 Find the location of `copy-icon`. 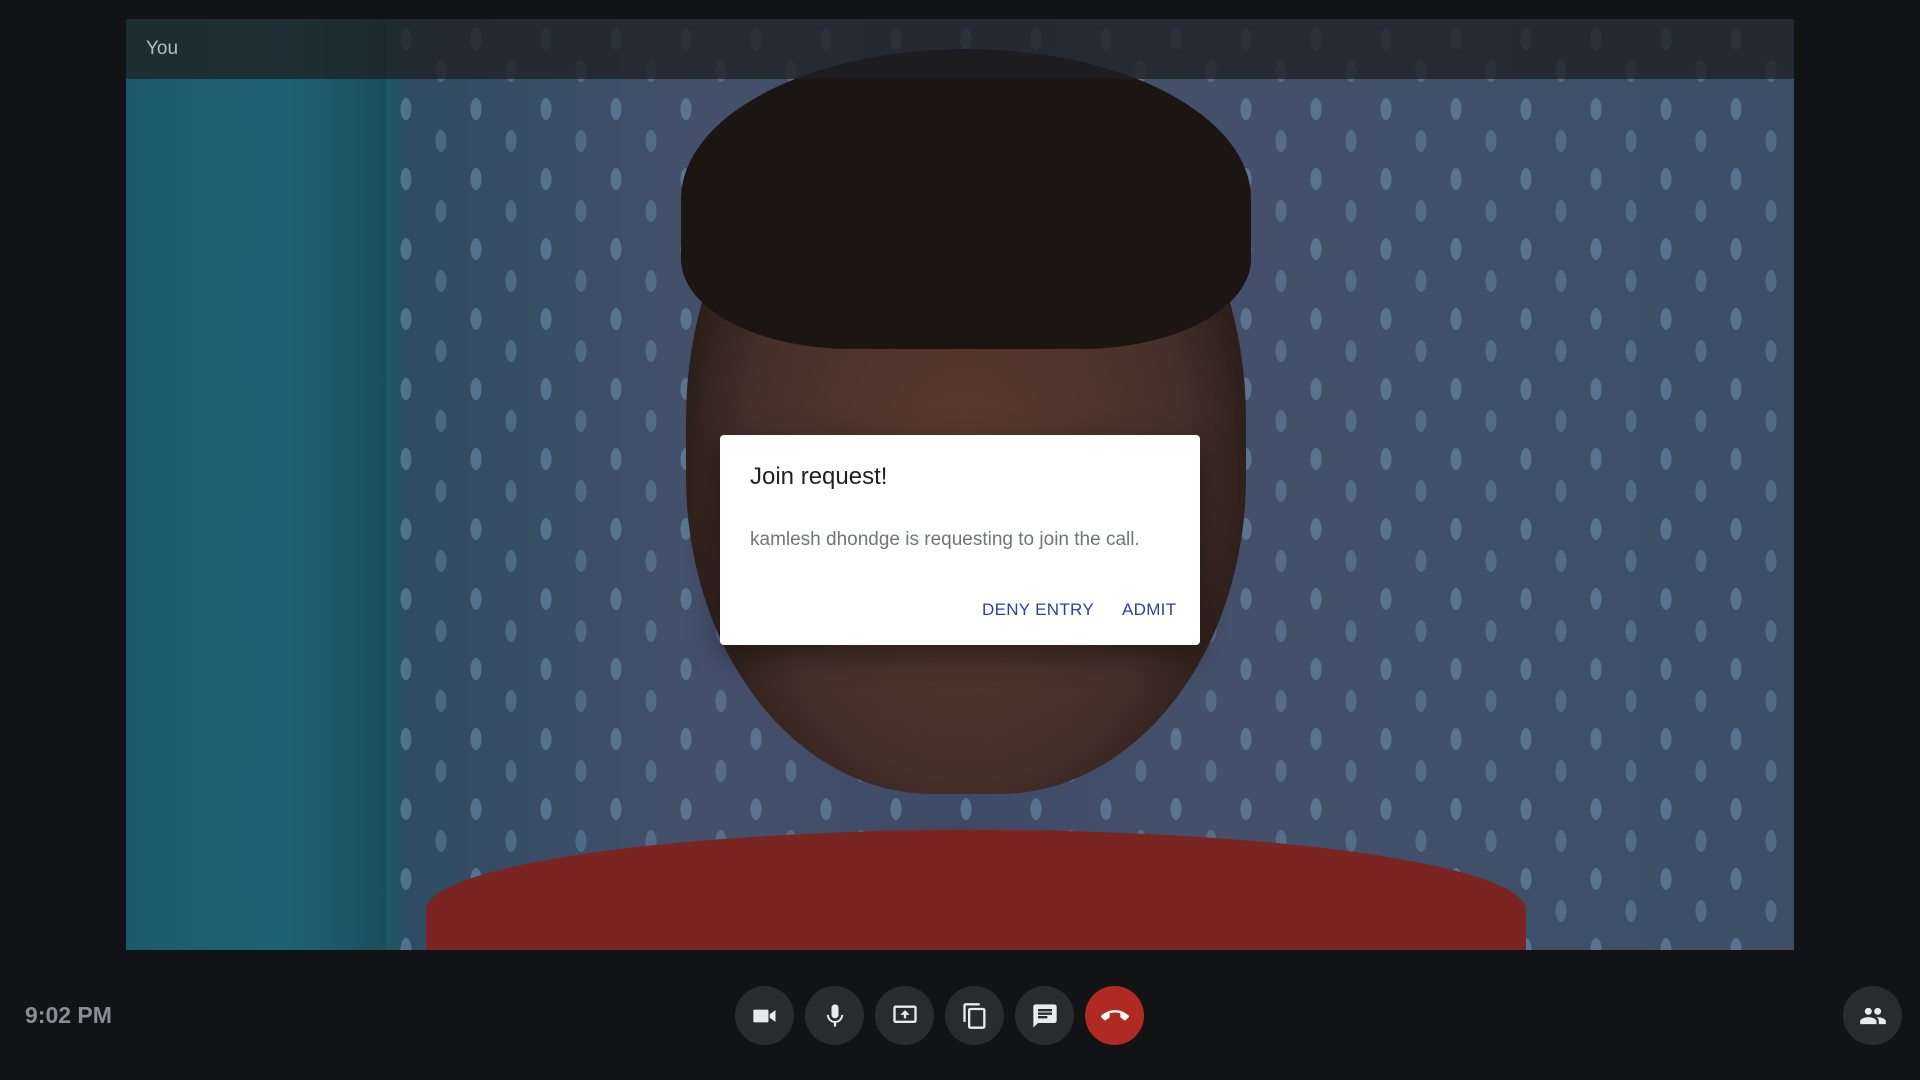

copy-icon is located at coordinates (973, 1015).